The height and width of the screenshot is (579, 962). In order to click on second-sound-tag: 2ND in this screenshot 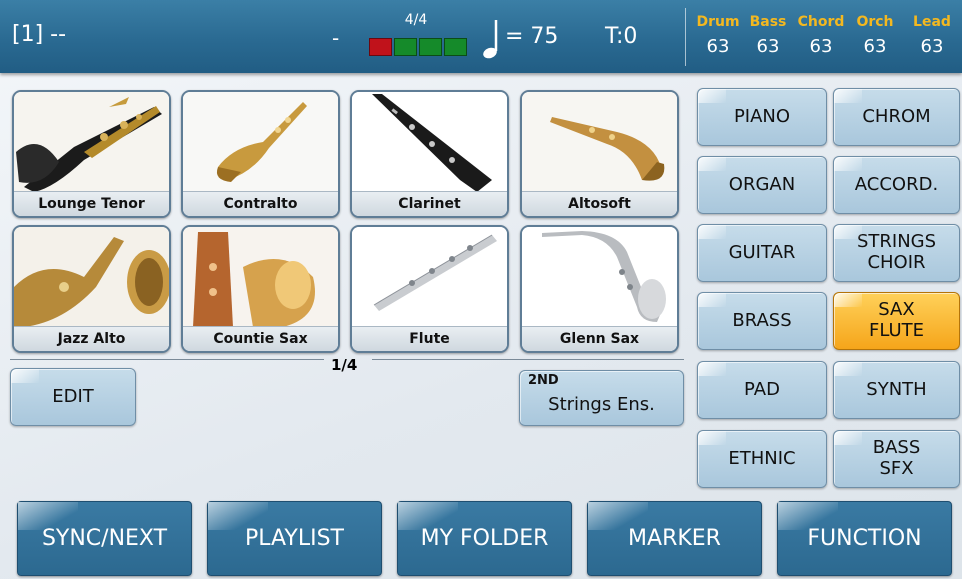, I will do `click(543, 380)`.